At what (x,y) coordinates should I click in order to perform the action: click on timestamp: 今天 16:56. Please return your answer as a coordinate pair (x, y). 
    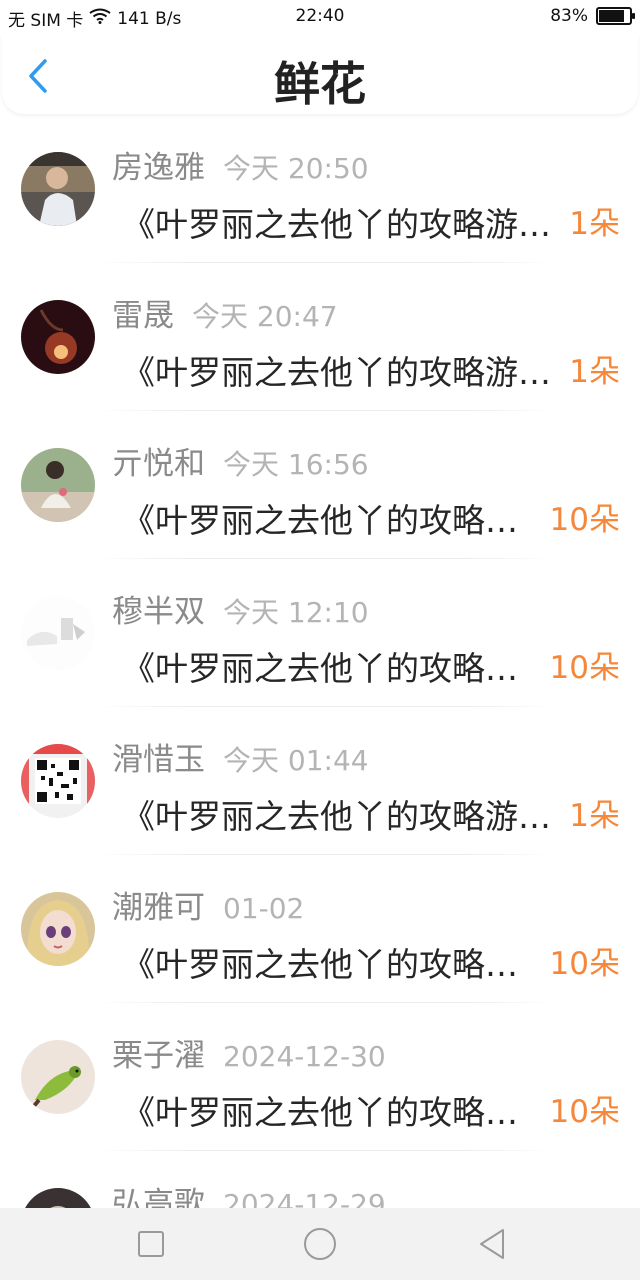
    Looking at the image, I should click on (296, 464).